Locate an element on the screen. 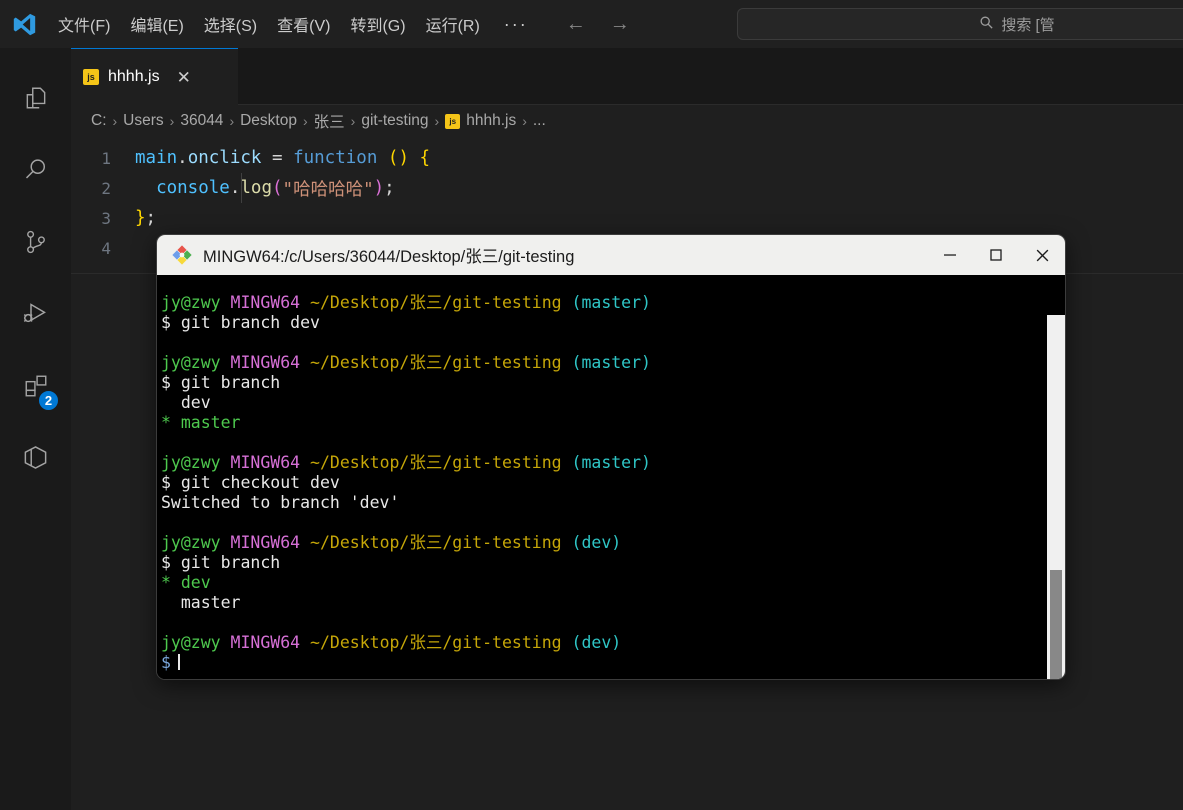 The width and height of the screenshot is (1183, 810). prompt-branch: (master) is located at coordinates (611, 302).